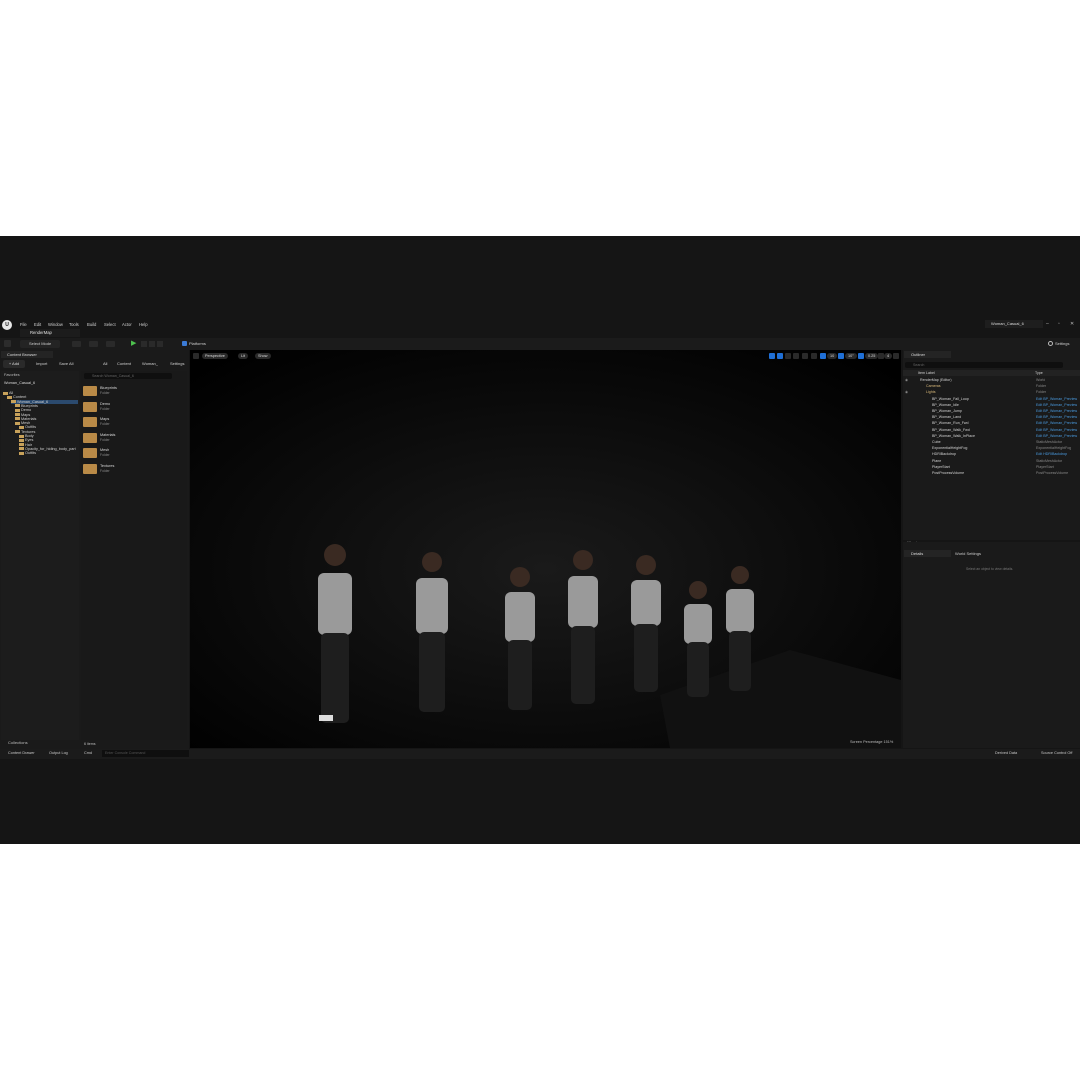  What do you see at coordinates (110, 344) in the screenshot?
I see `cinematics-icon` at bounding box center [110, 344].